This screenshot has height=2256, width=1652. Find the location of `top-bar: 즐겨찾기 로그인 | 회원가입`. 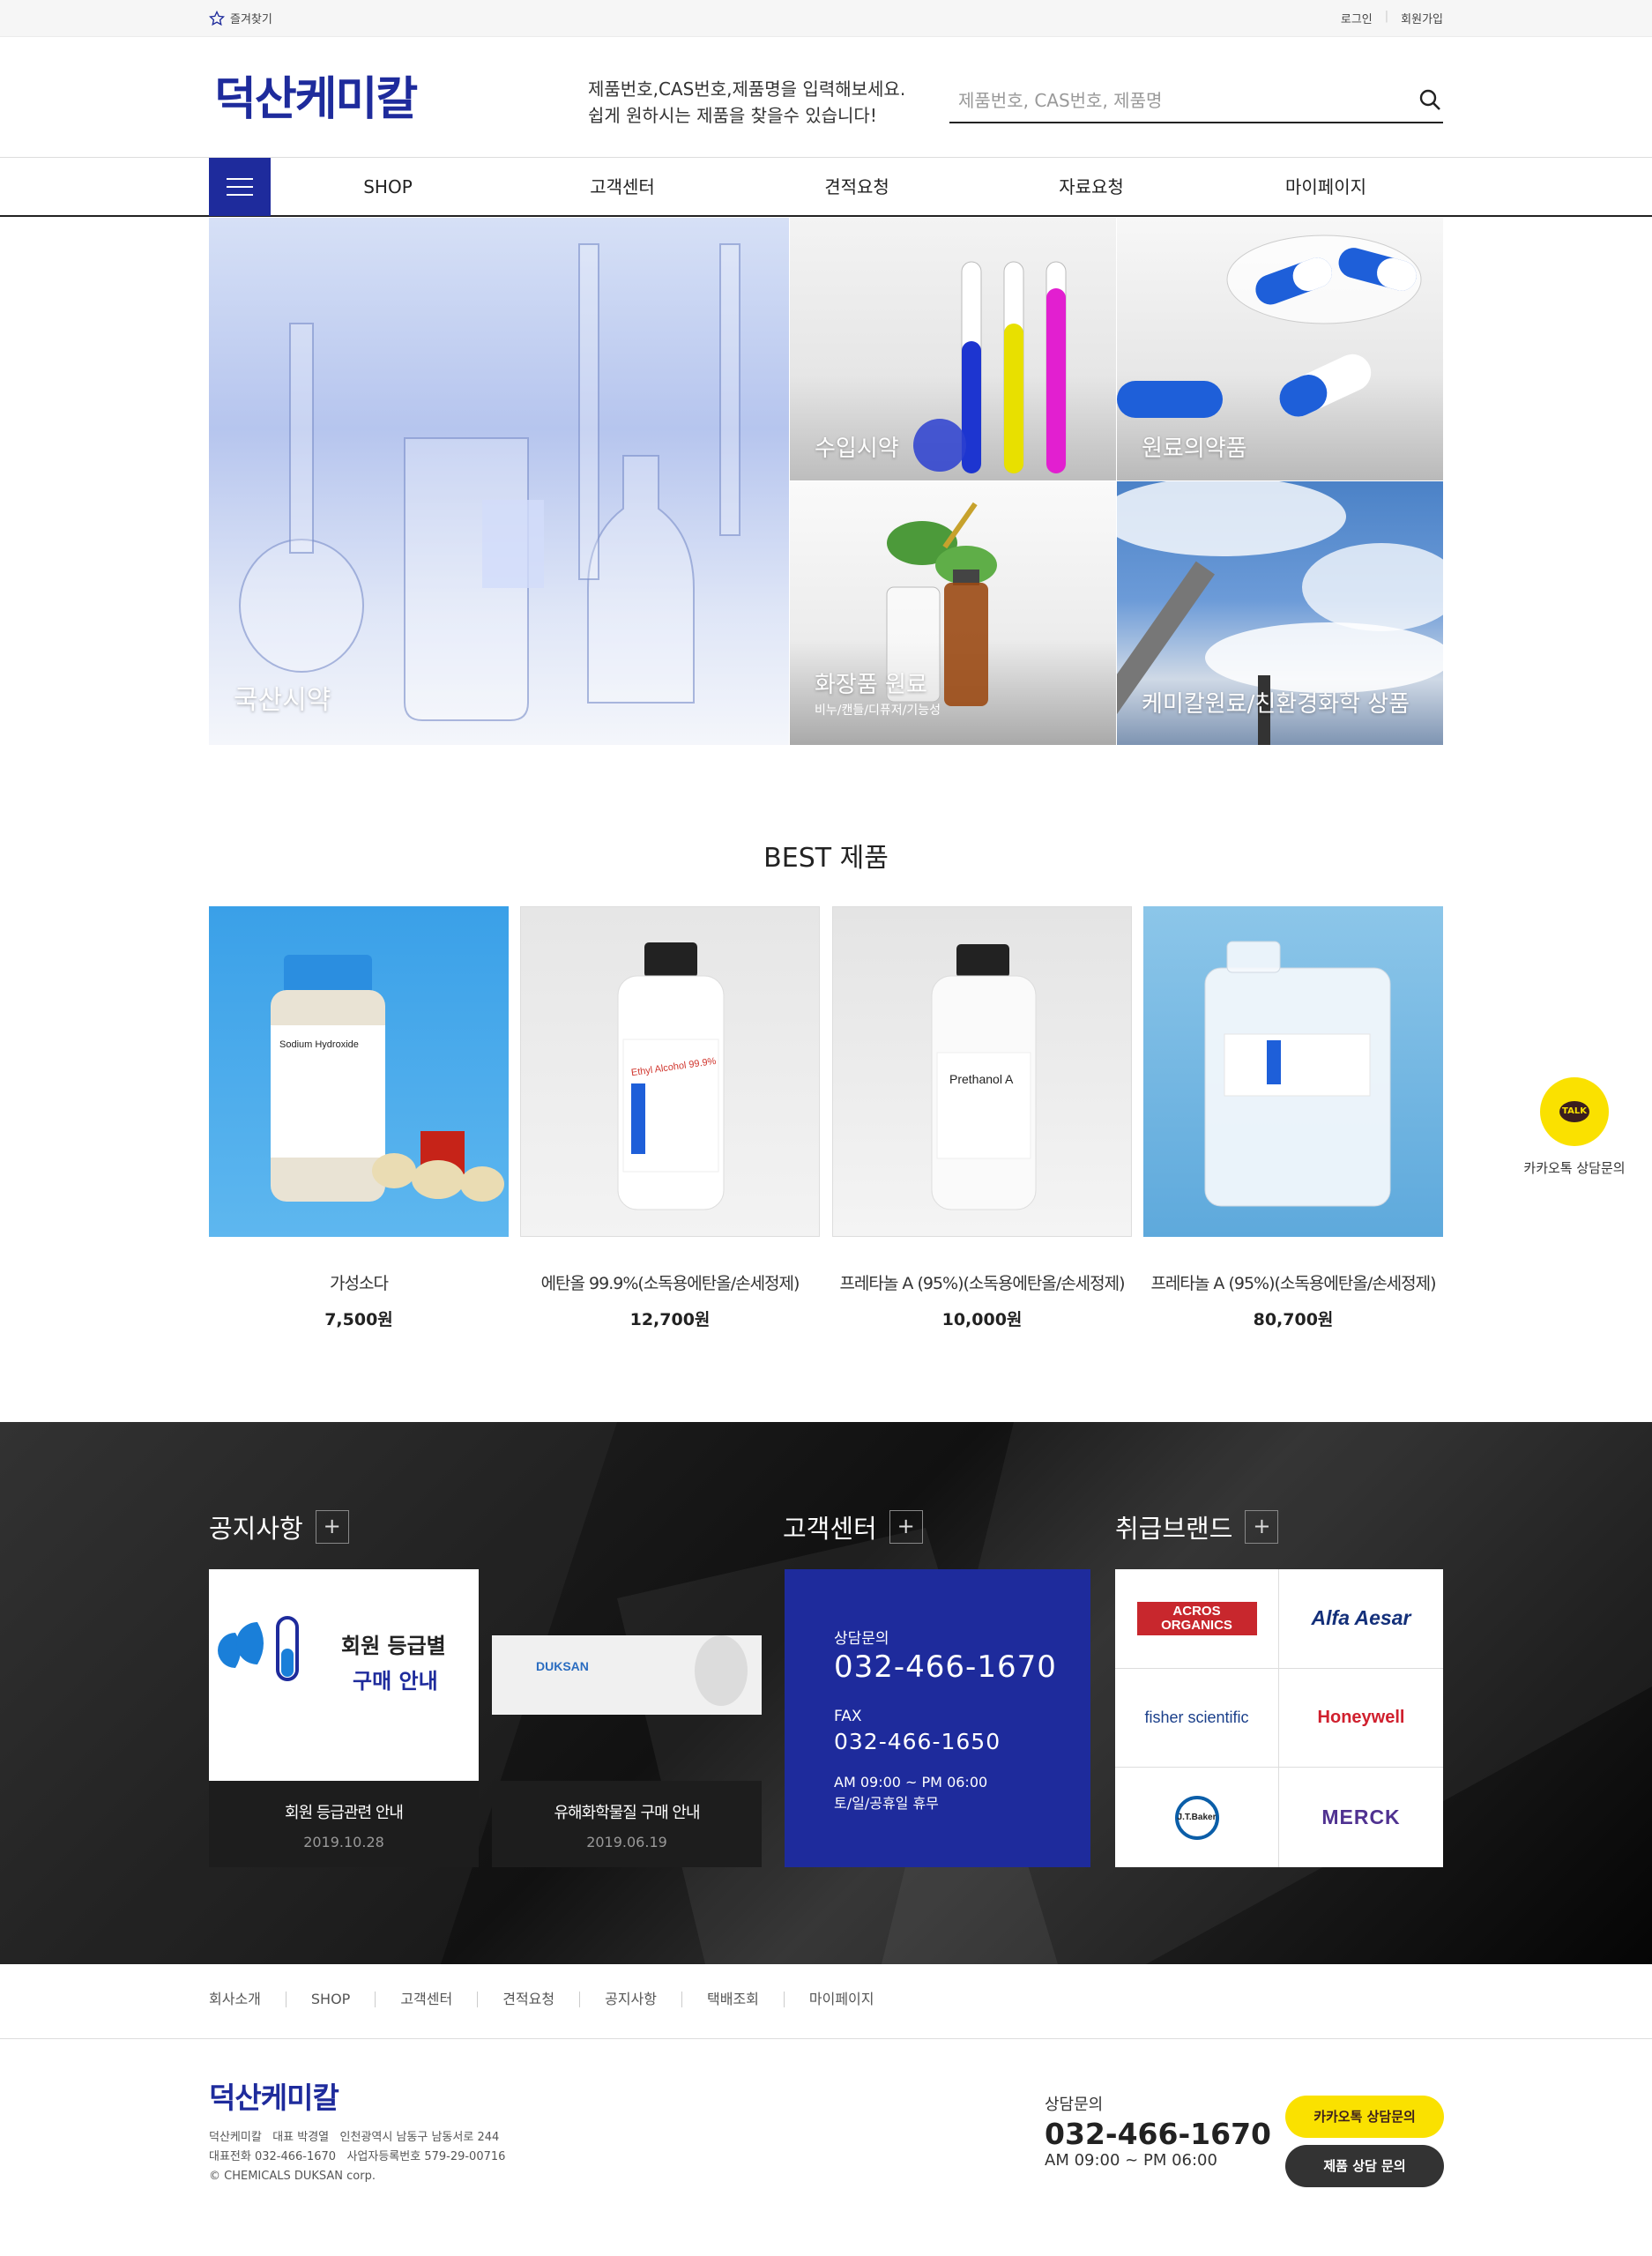

top-bar: 즐겨찾기 로그인 | 회원가입 is located at coordinates (826, 19).